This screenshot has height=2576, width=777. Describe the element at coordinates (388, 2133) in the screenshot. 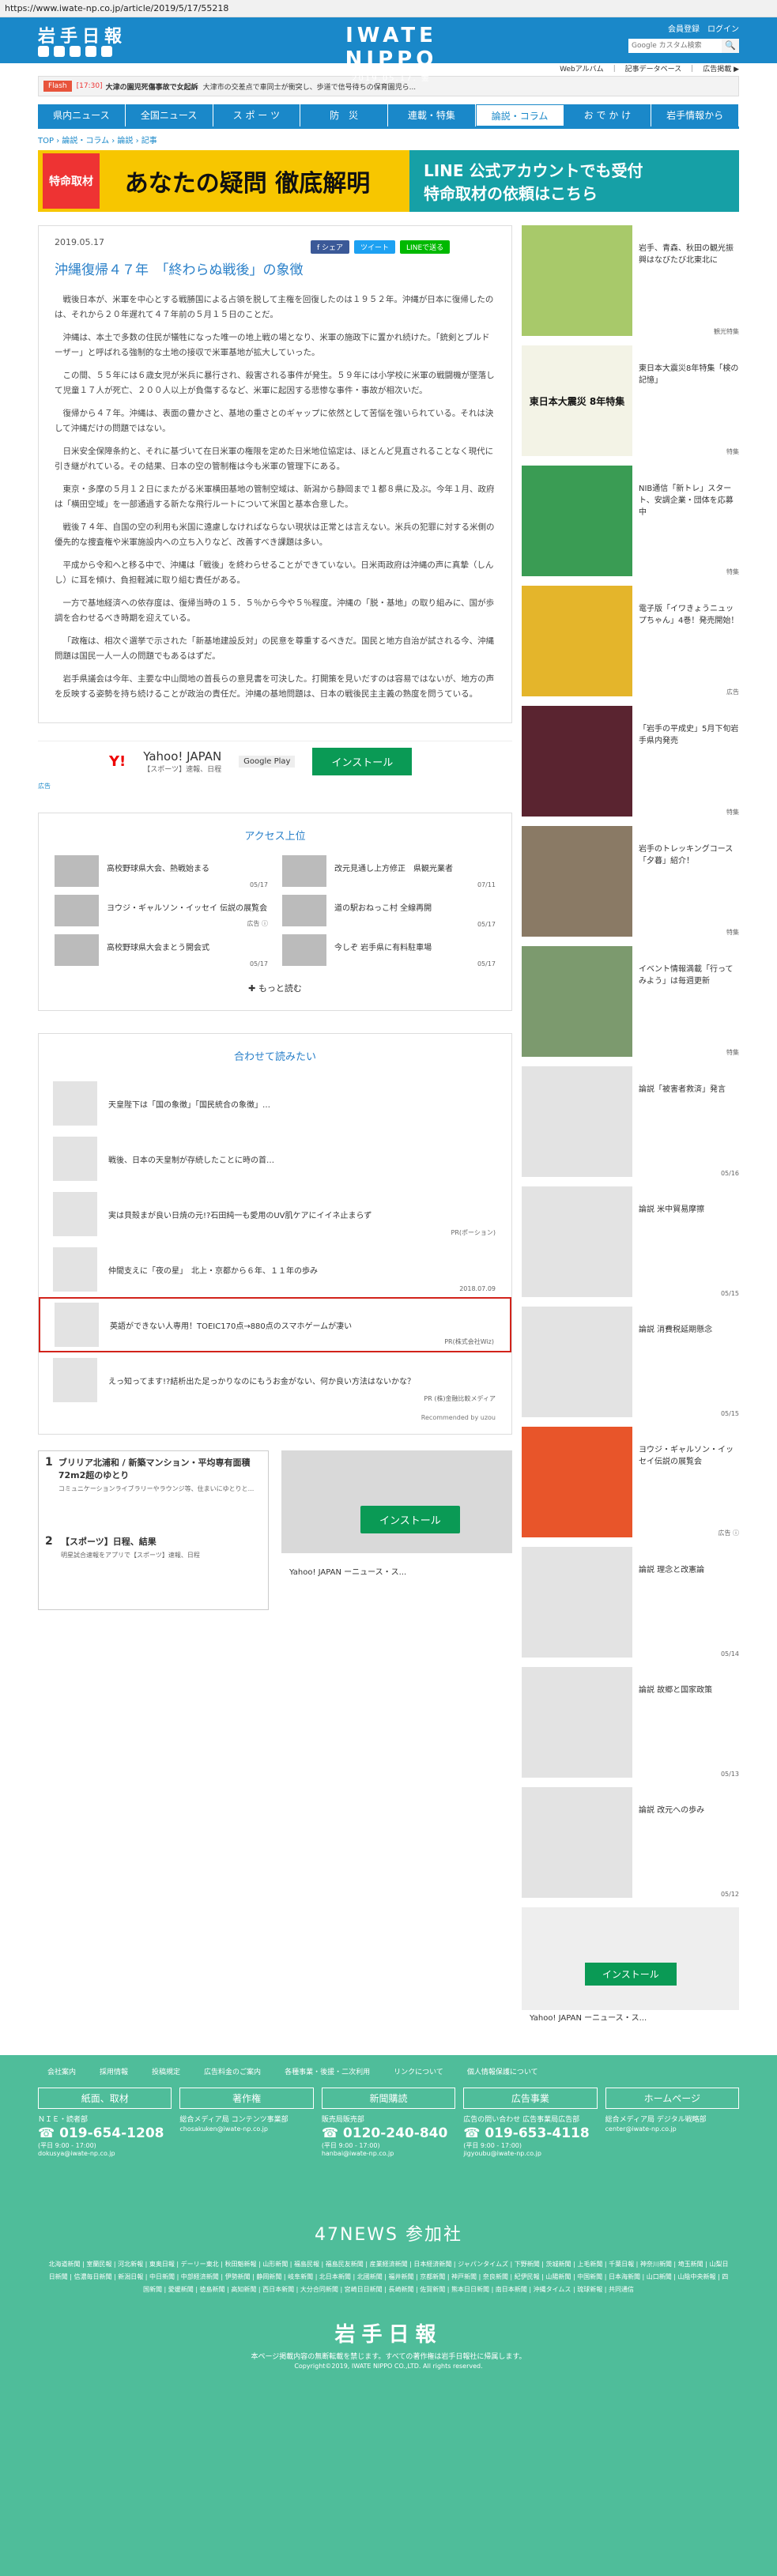

I see `contact-phone: ☎ 0120-240-840` at that location.